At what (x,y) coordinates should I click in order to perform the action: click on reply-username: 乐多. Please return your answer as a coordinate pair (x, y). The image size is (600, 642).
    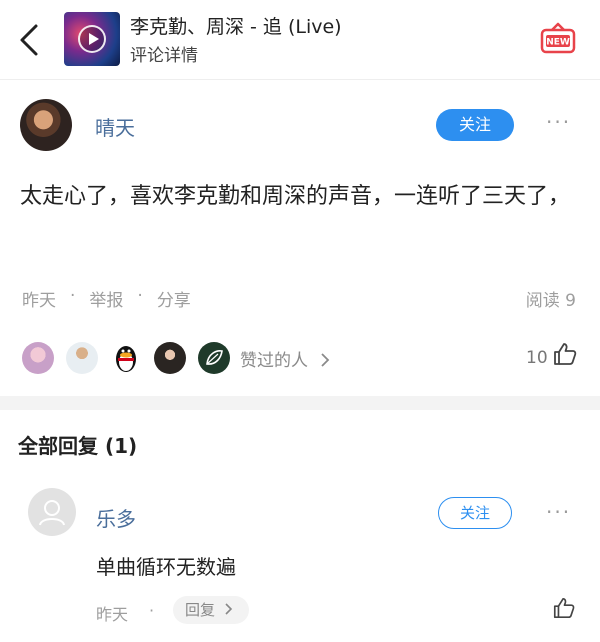
    Looking at the image, I should click on (116, 517).